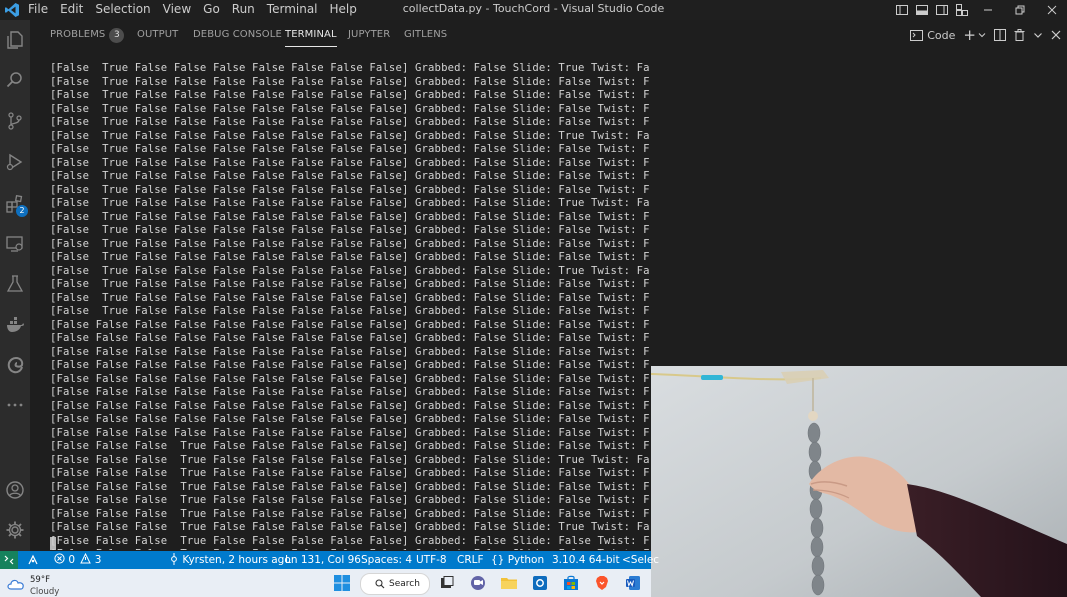  I want to click on terminal-icon, so click(917, 35).